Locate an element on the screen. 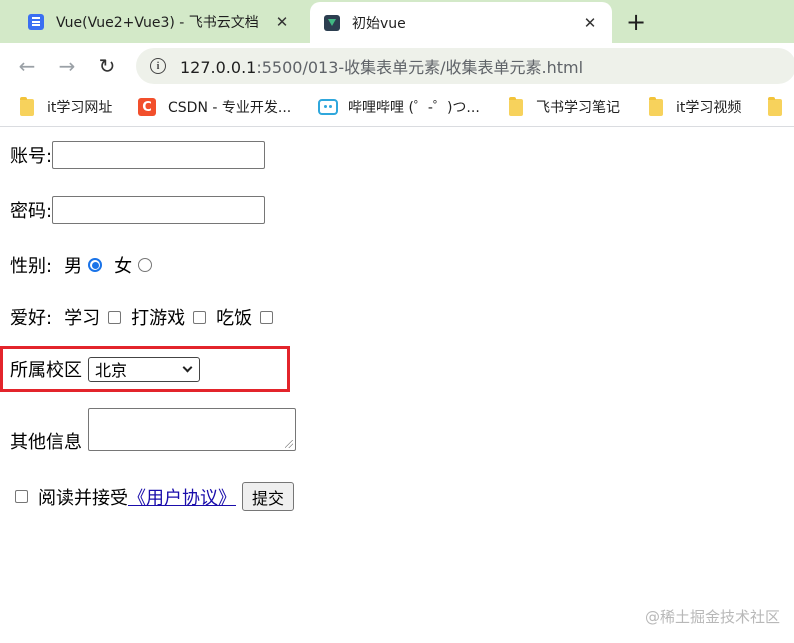 Image resolution: width=794 pixels, height=643 pixels. gender-male-radio is located at coordinates (95, 265).